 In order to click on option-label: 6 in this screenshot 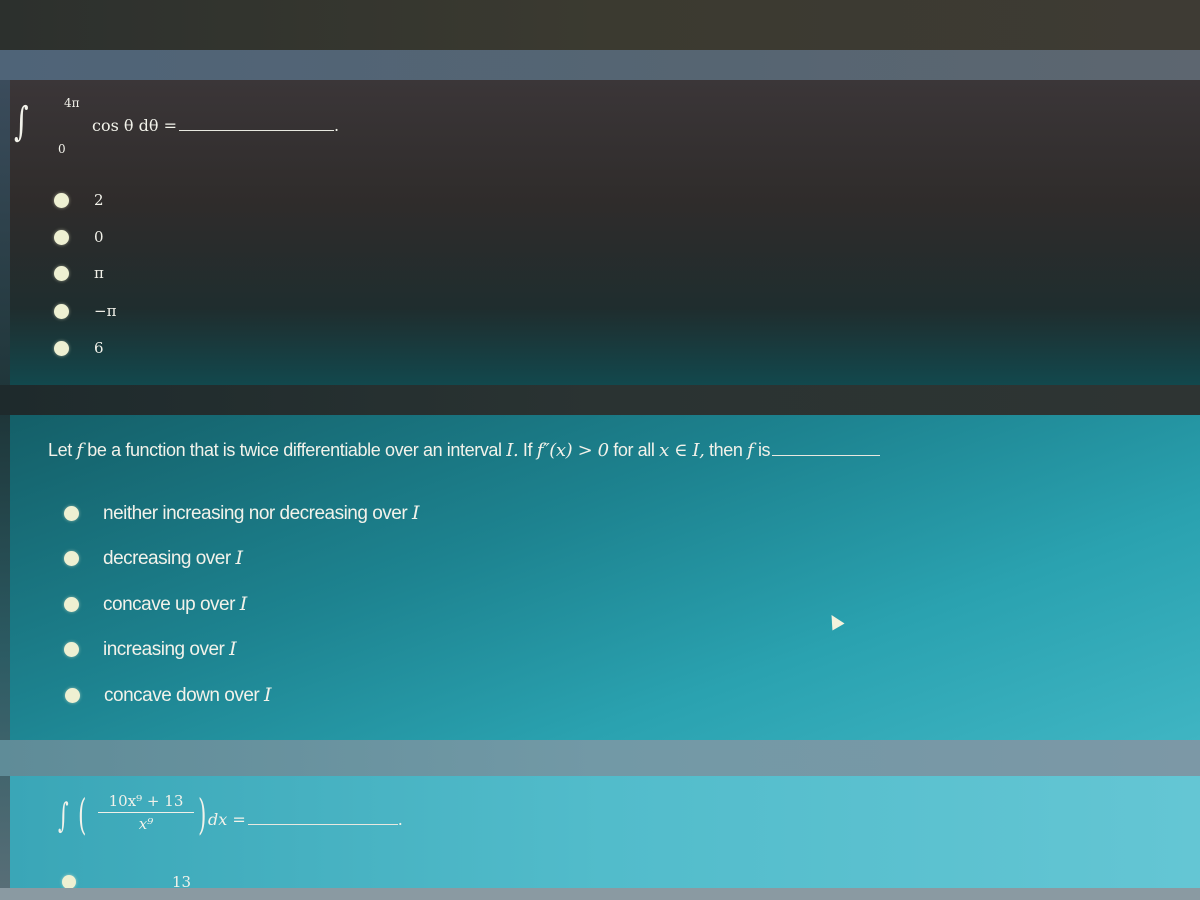, I will do `click(99, 348)`.